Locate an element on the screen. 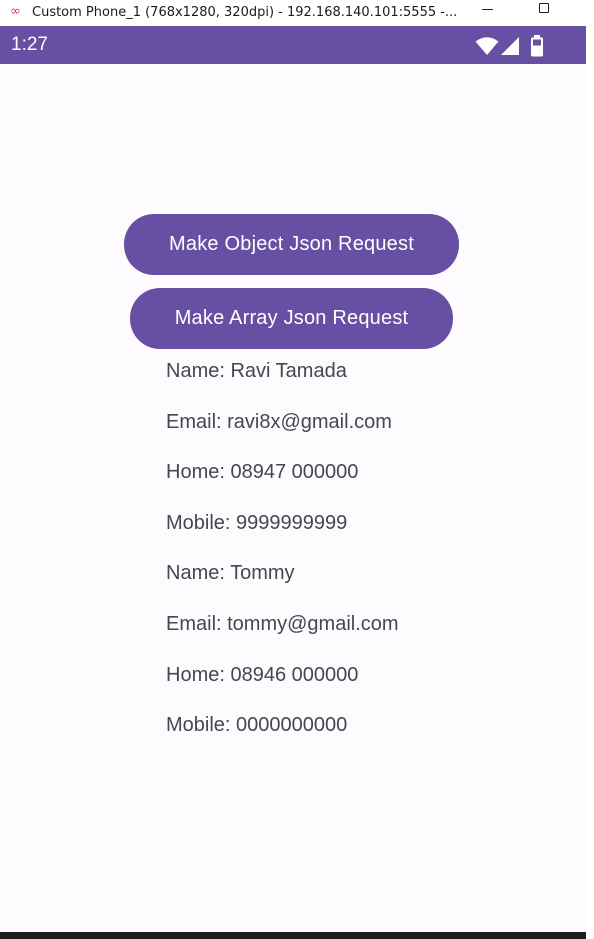  result-line: Name: Tommy is located at coordinates (230, 573).